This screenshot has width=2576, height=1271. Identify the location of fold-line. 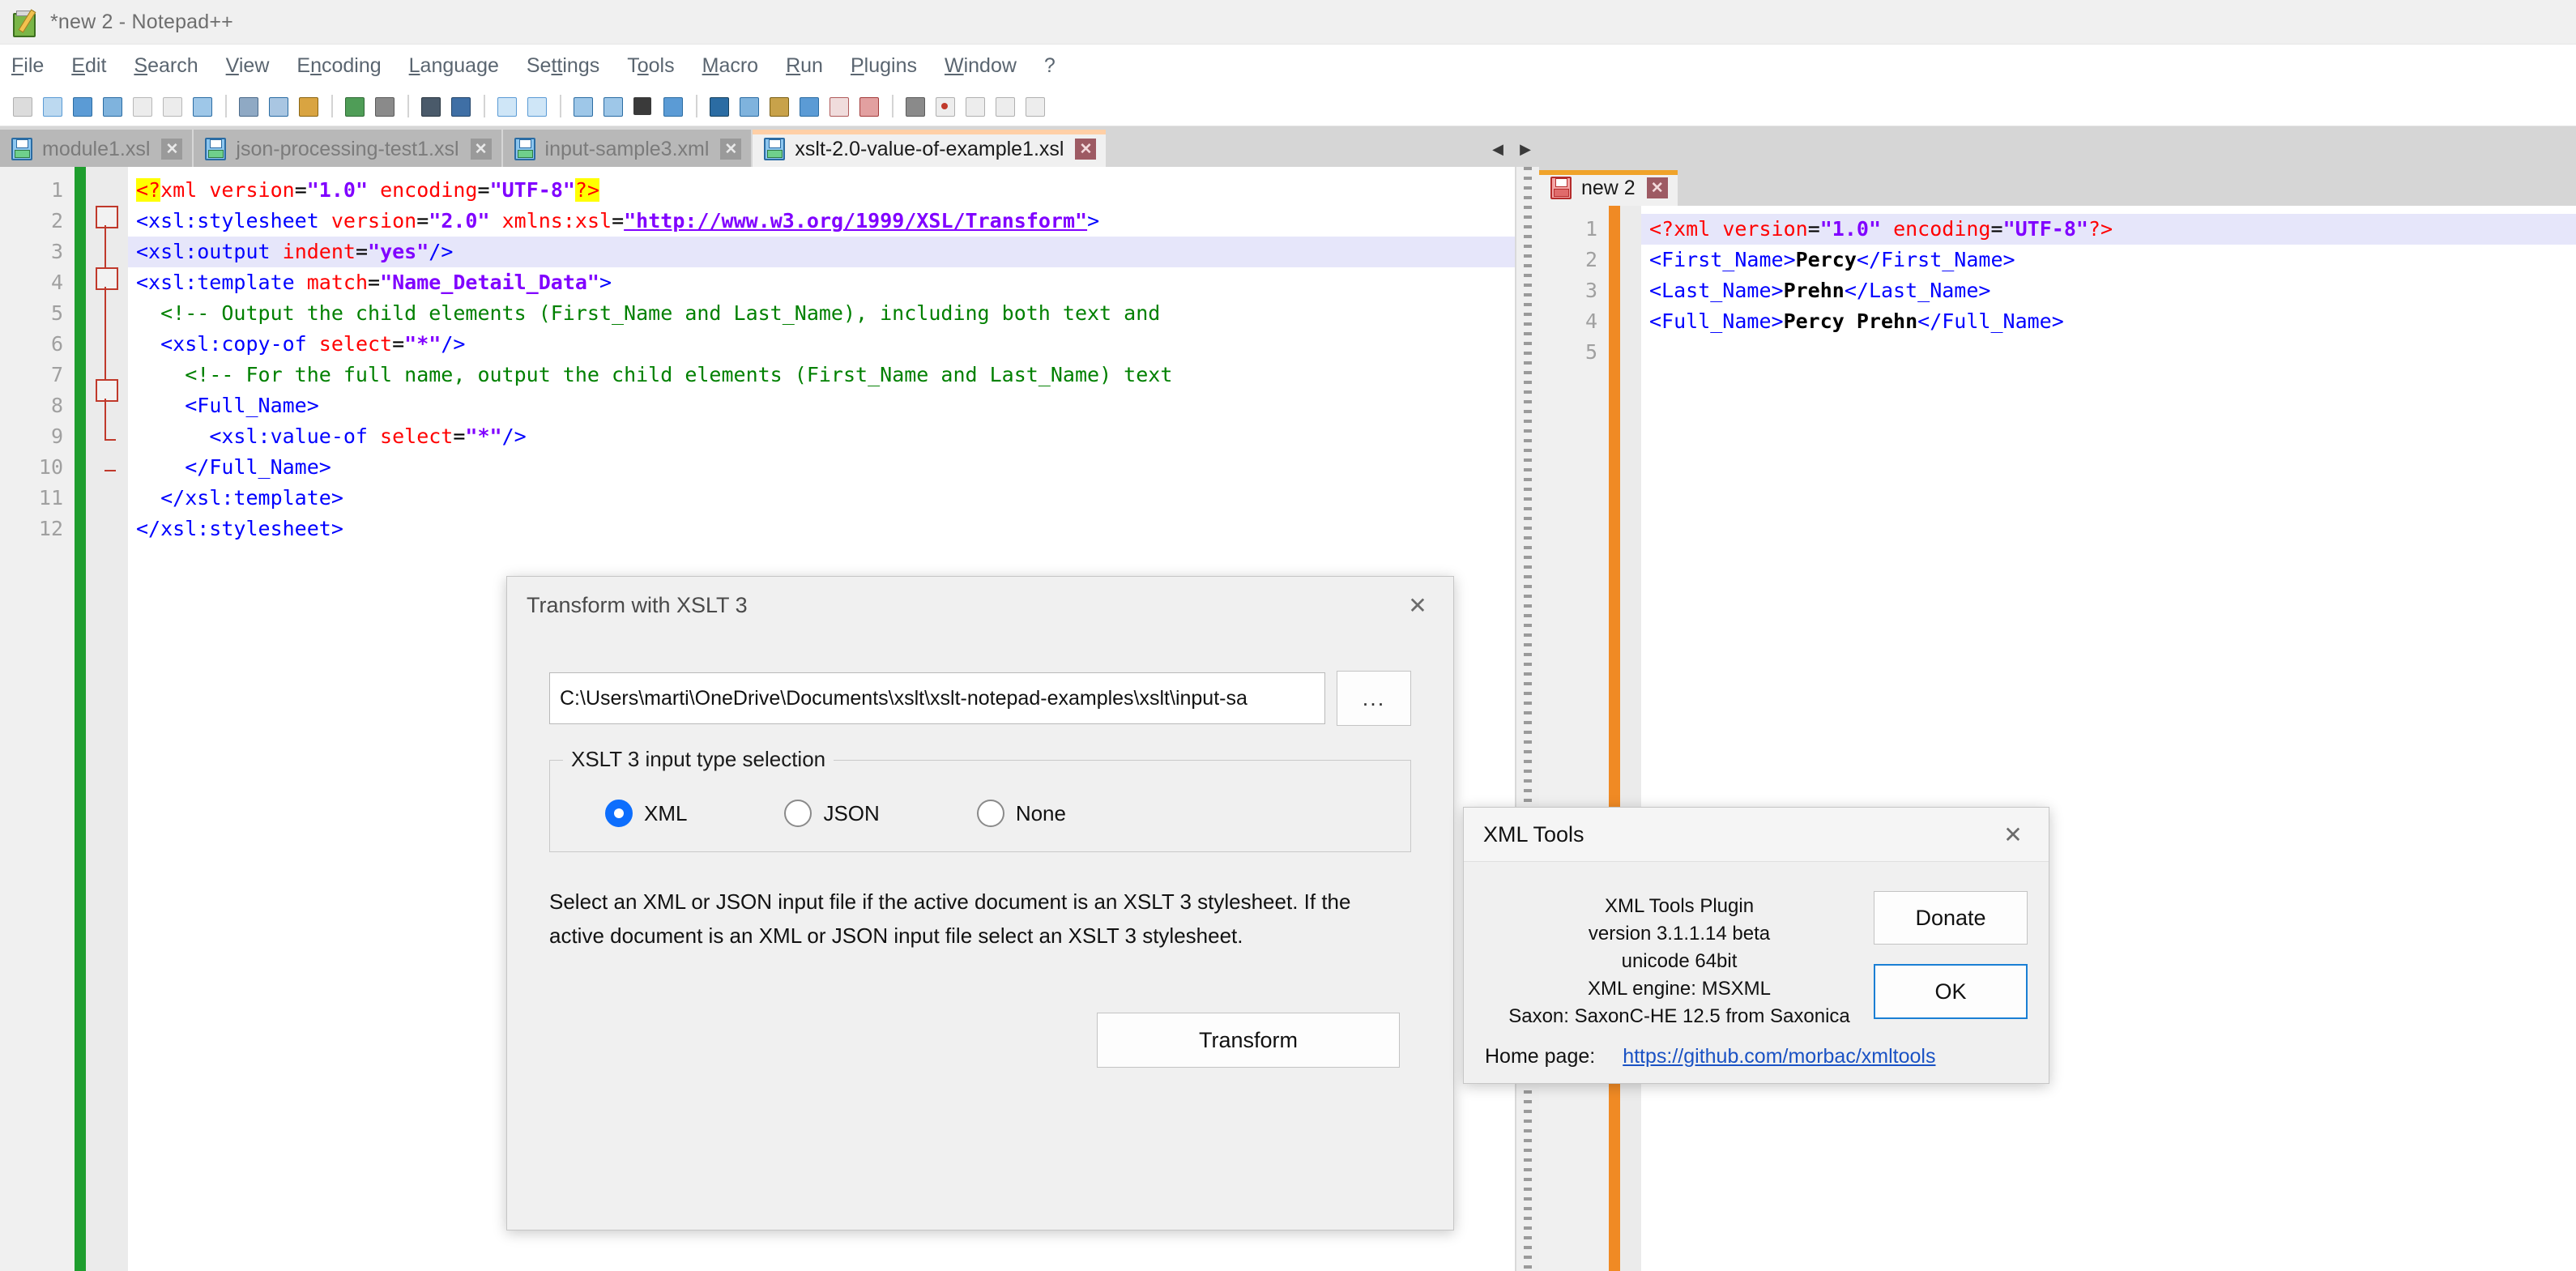
(105, 420).